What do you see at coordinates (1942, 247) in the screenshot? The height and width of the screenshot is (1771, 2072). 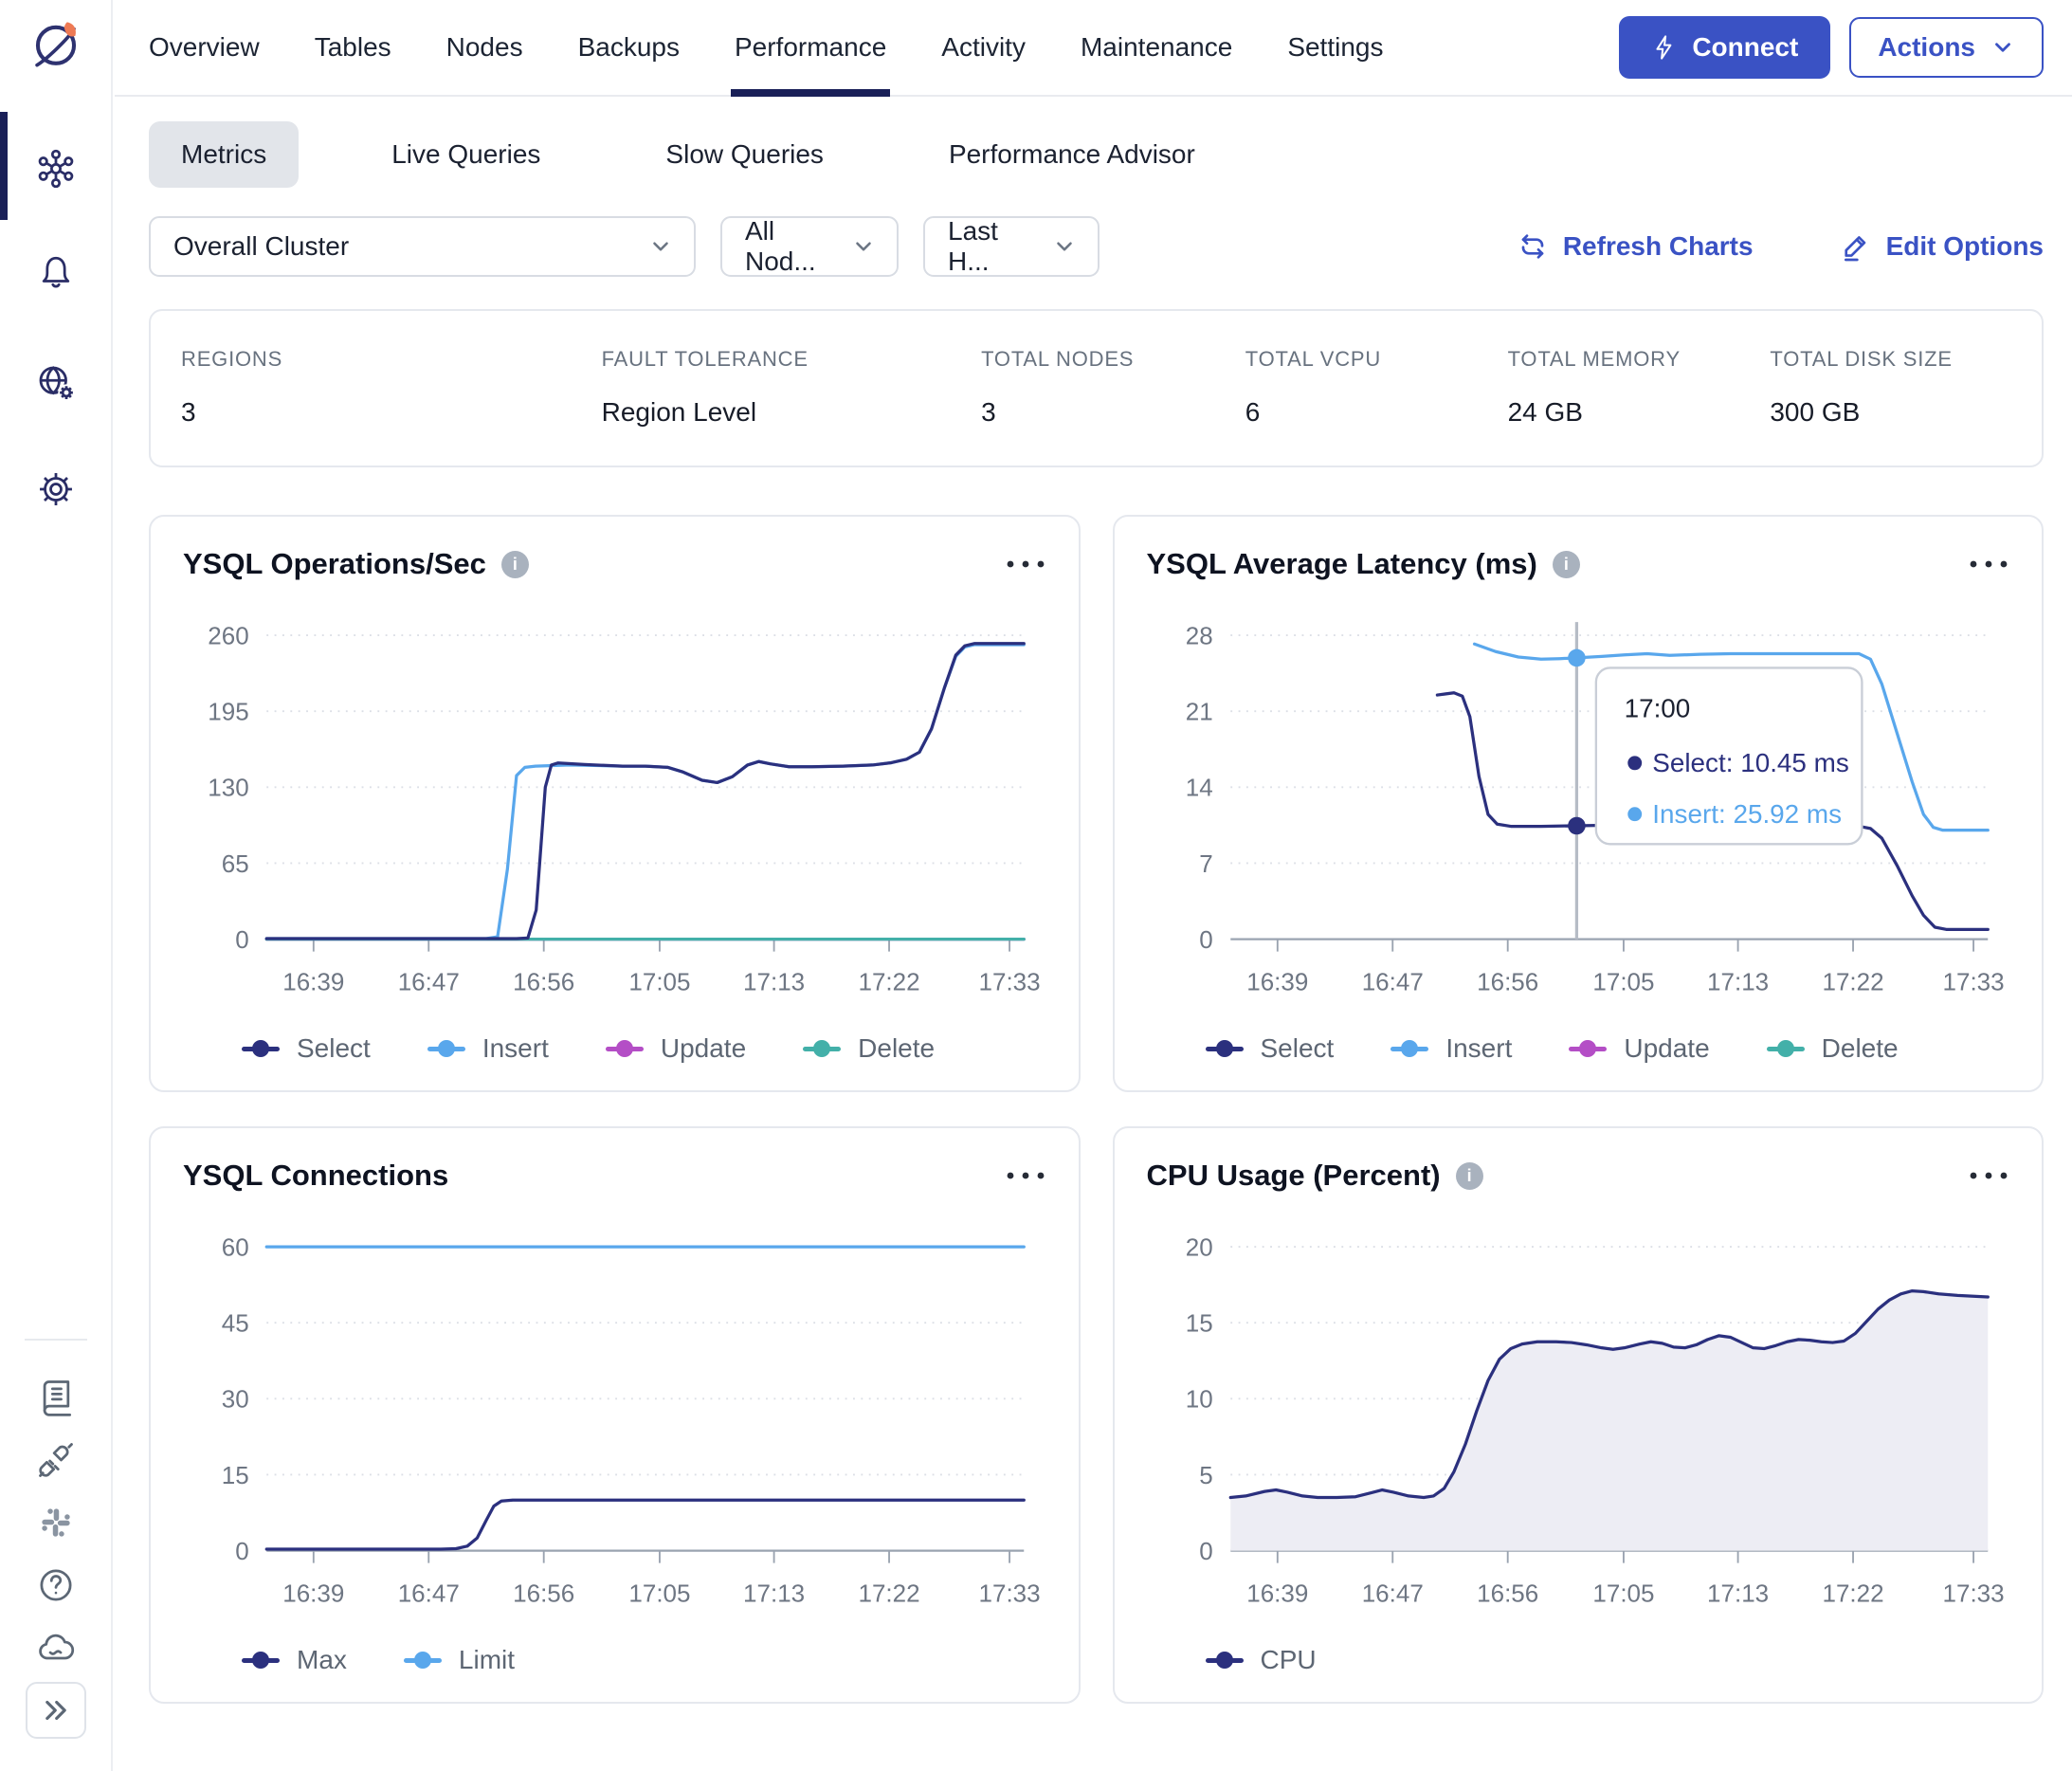 I see `edit-options-link: Edit Options` at bounding box center [1942, 247].